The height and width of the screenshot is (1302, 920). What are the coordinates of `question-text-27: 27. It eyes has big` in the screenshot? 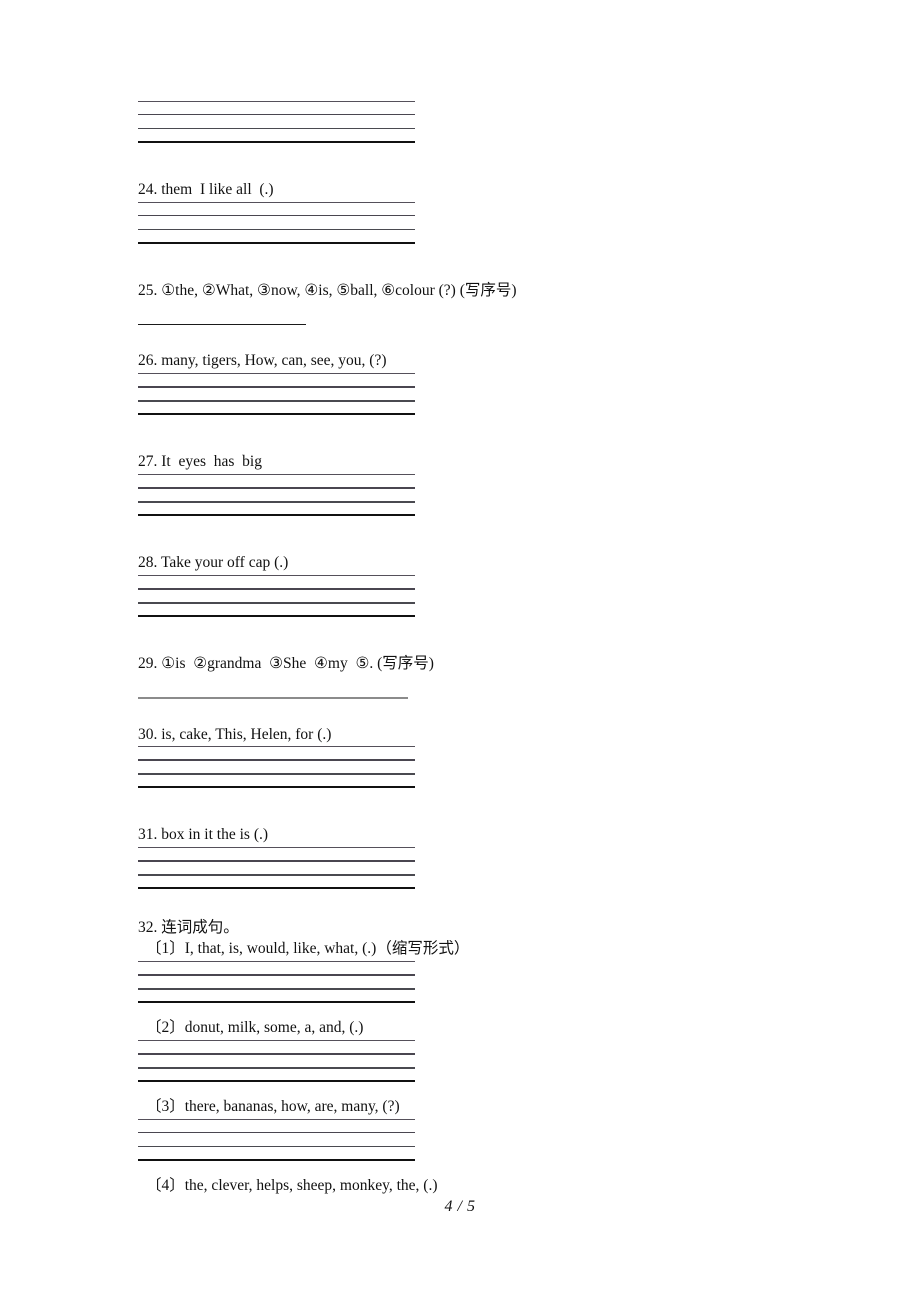 It's located at (200, 462).